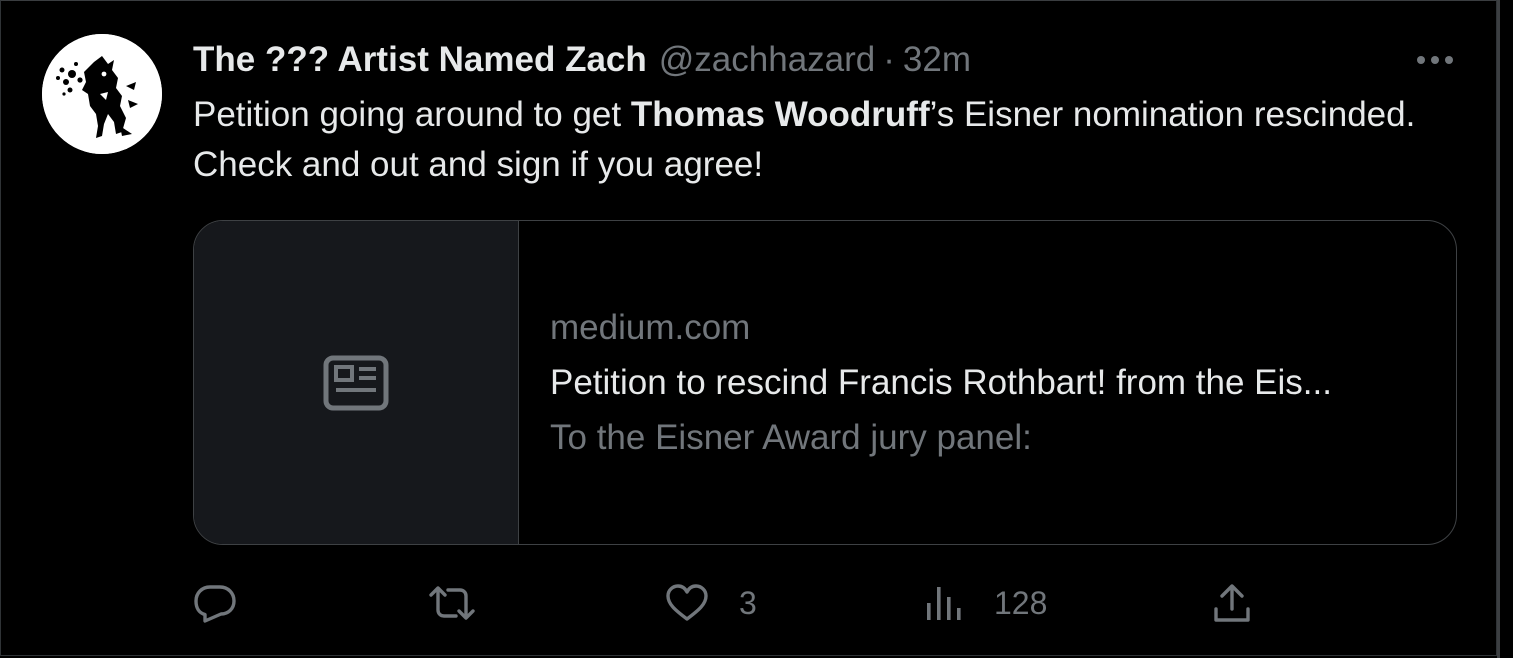 This screenshot has width=1513, height=658. I want to click on tweet-text-part1: Petition going around to get, so click(412, 114).